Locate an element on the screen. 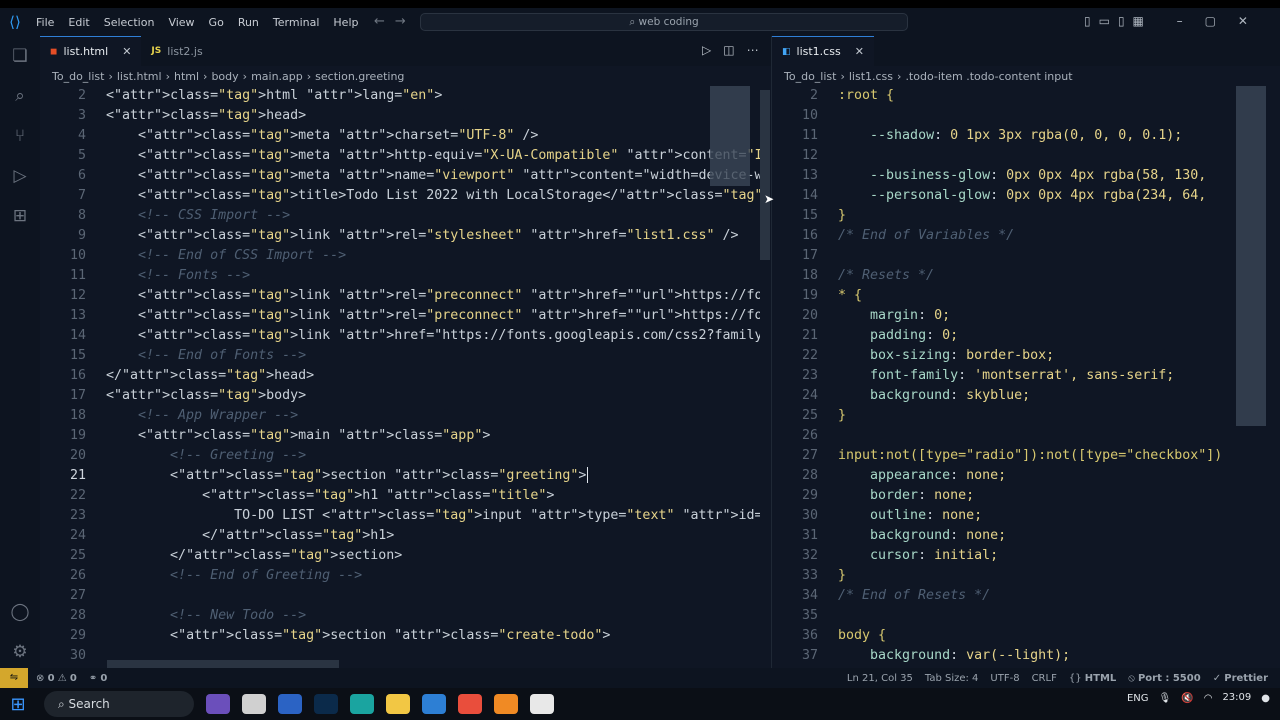 The width and height of the screenshot is (1280, 720). vscode-taskbar-icon is located at coordinates (434, 704).